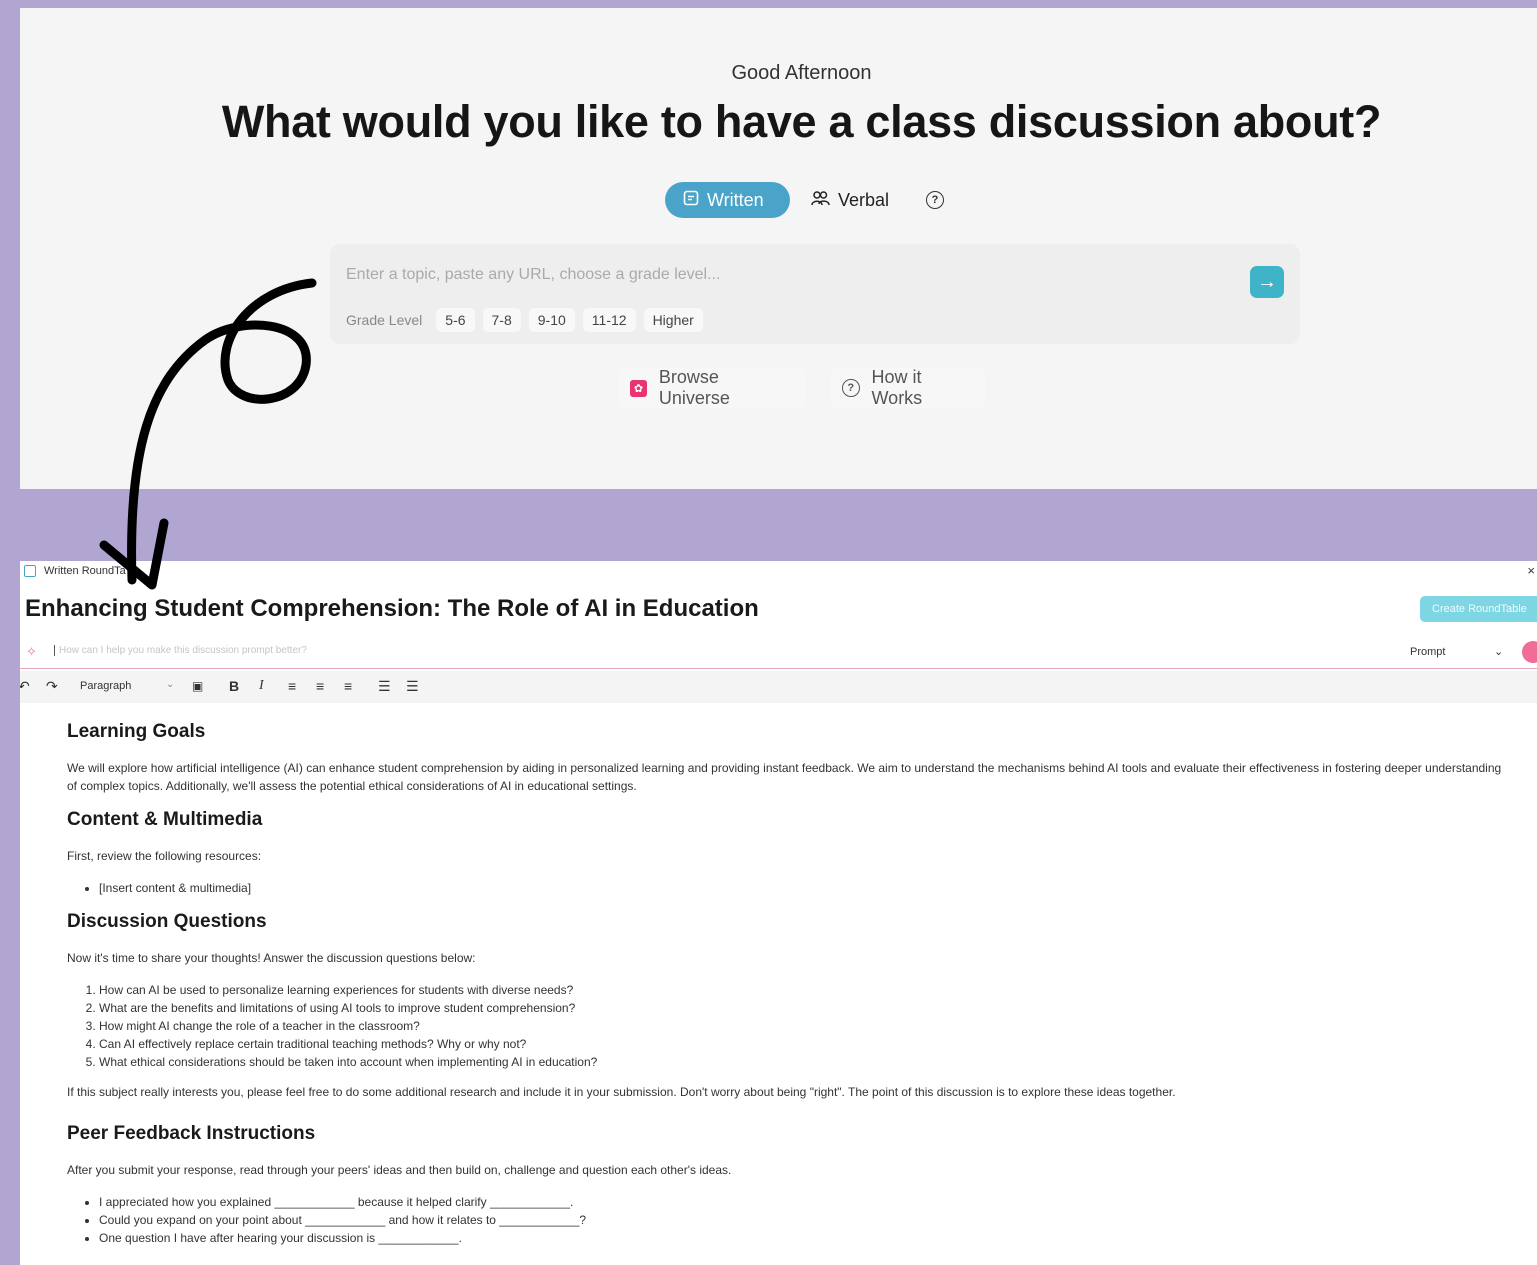 This screenshot has height=1265, width=1537. What do you see at coordinates (778, 654) in the screenshot?
I see `ai-assist-row: ✧ Prompt ⌄` at bounding box center [778, 654].